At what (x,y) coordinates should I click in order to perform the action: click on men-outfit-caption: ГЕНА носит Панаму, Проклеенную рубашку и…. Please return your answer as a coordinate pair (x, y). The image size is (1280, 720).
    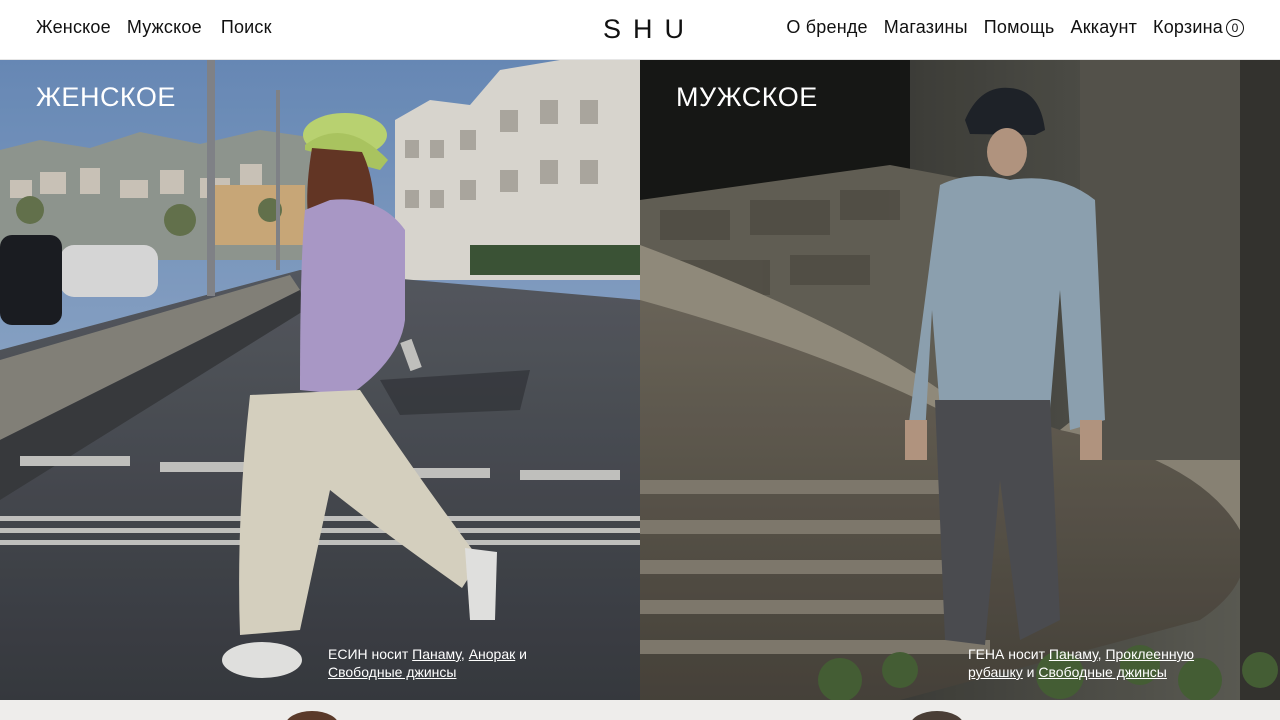
    Looking at the image, I should click on (1103, 663).